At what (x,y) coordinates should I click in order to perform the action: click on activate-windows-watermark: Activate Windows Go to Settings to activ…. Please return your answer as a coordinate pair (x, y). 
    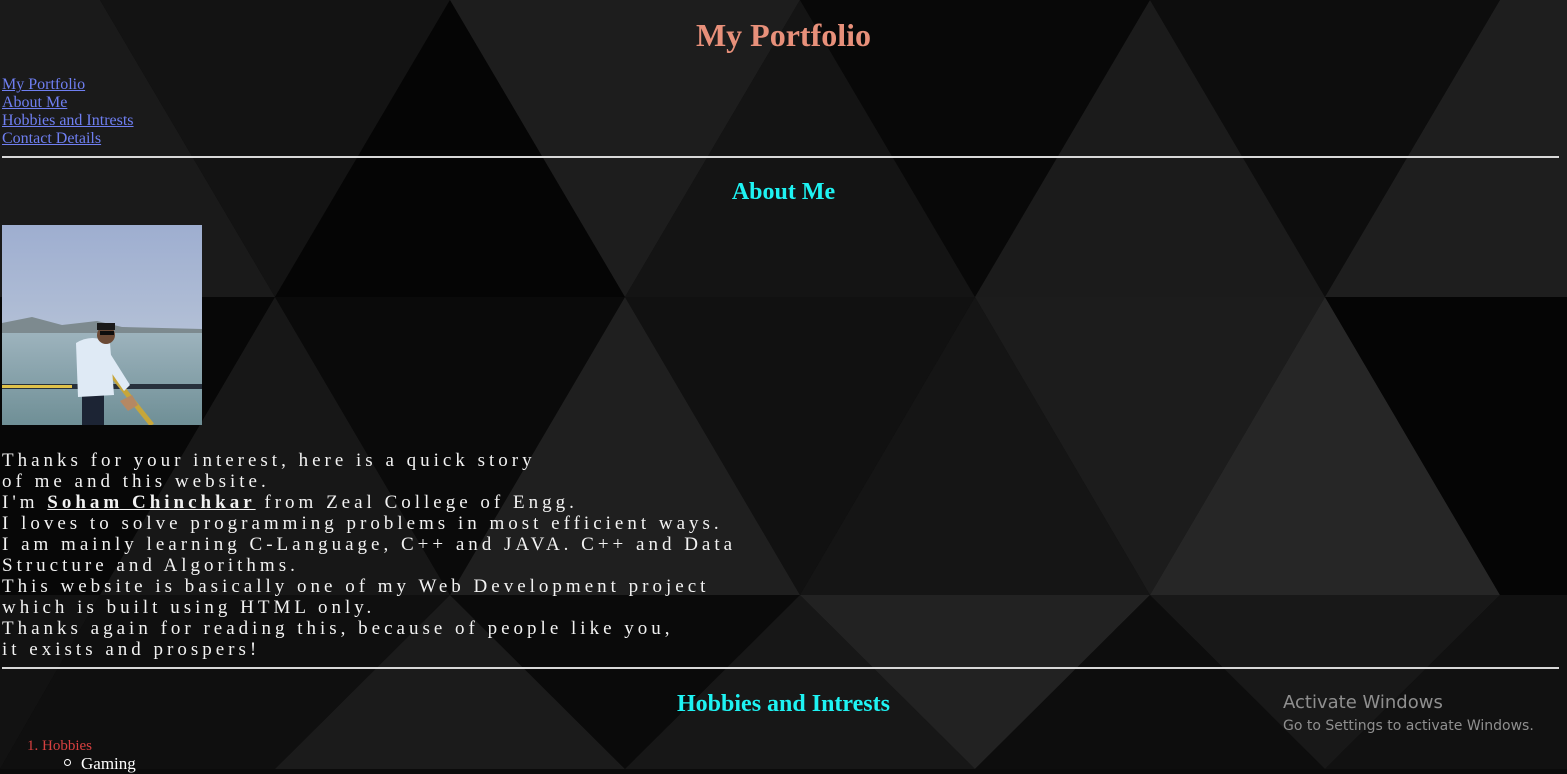
    Looking at the image, I should click on (1408, 714).